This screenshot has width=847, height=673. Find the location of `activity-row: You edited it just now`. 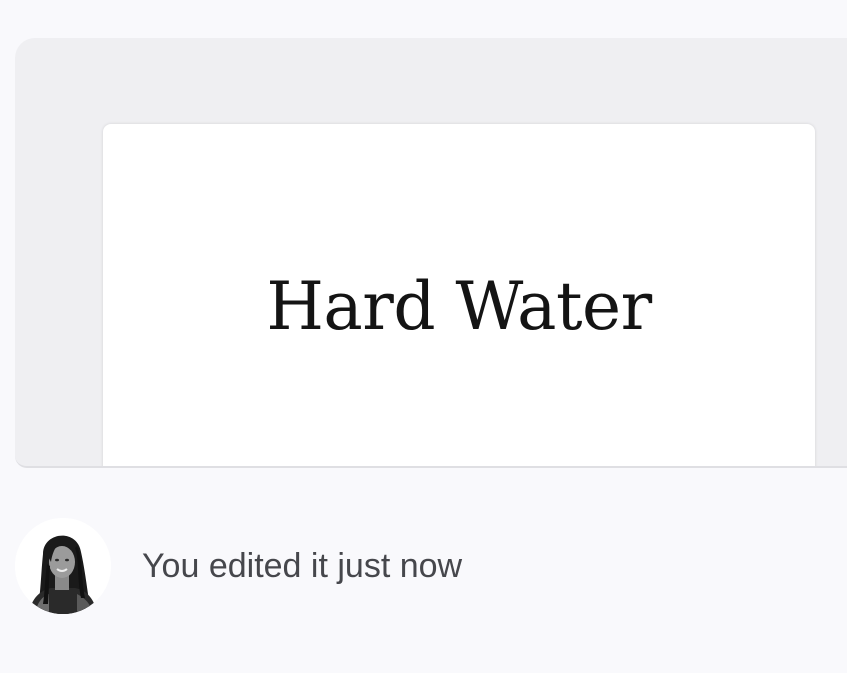

activity-row: You edited it just now is located at coordinates (238, 566).